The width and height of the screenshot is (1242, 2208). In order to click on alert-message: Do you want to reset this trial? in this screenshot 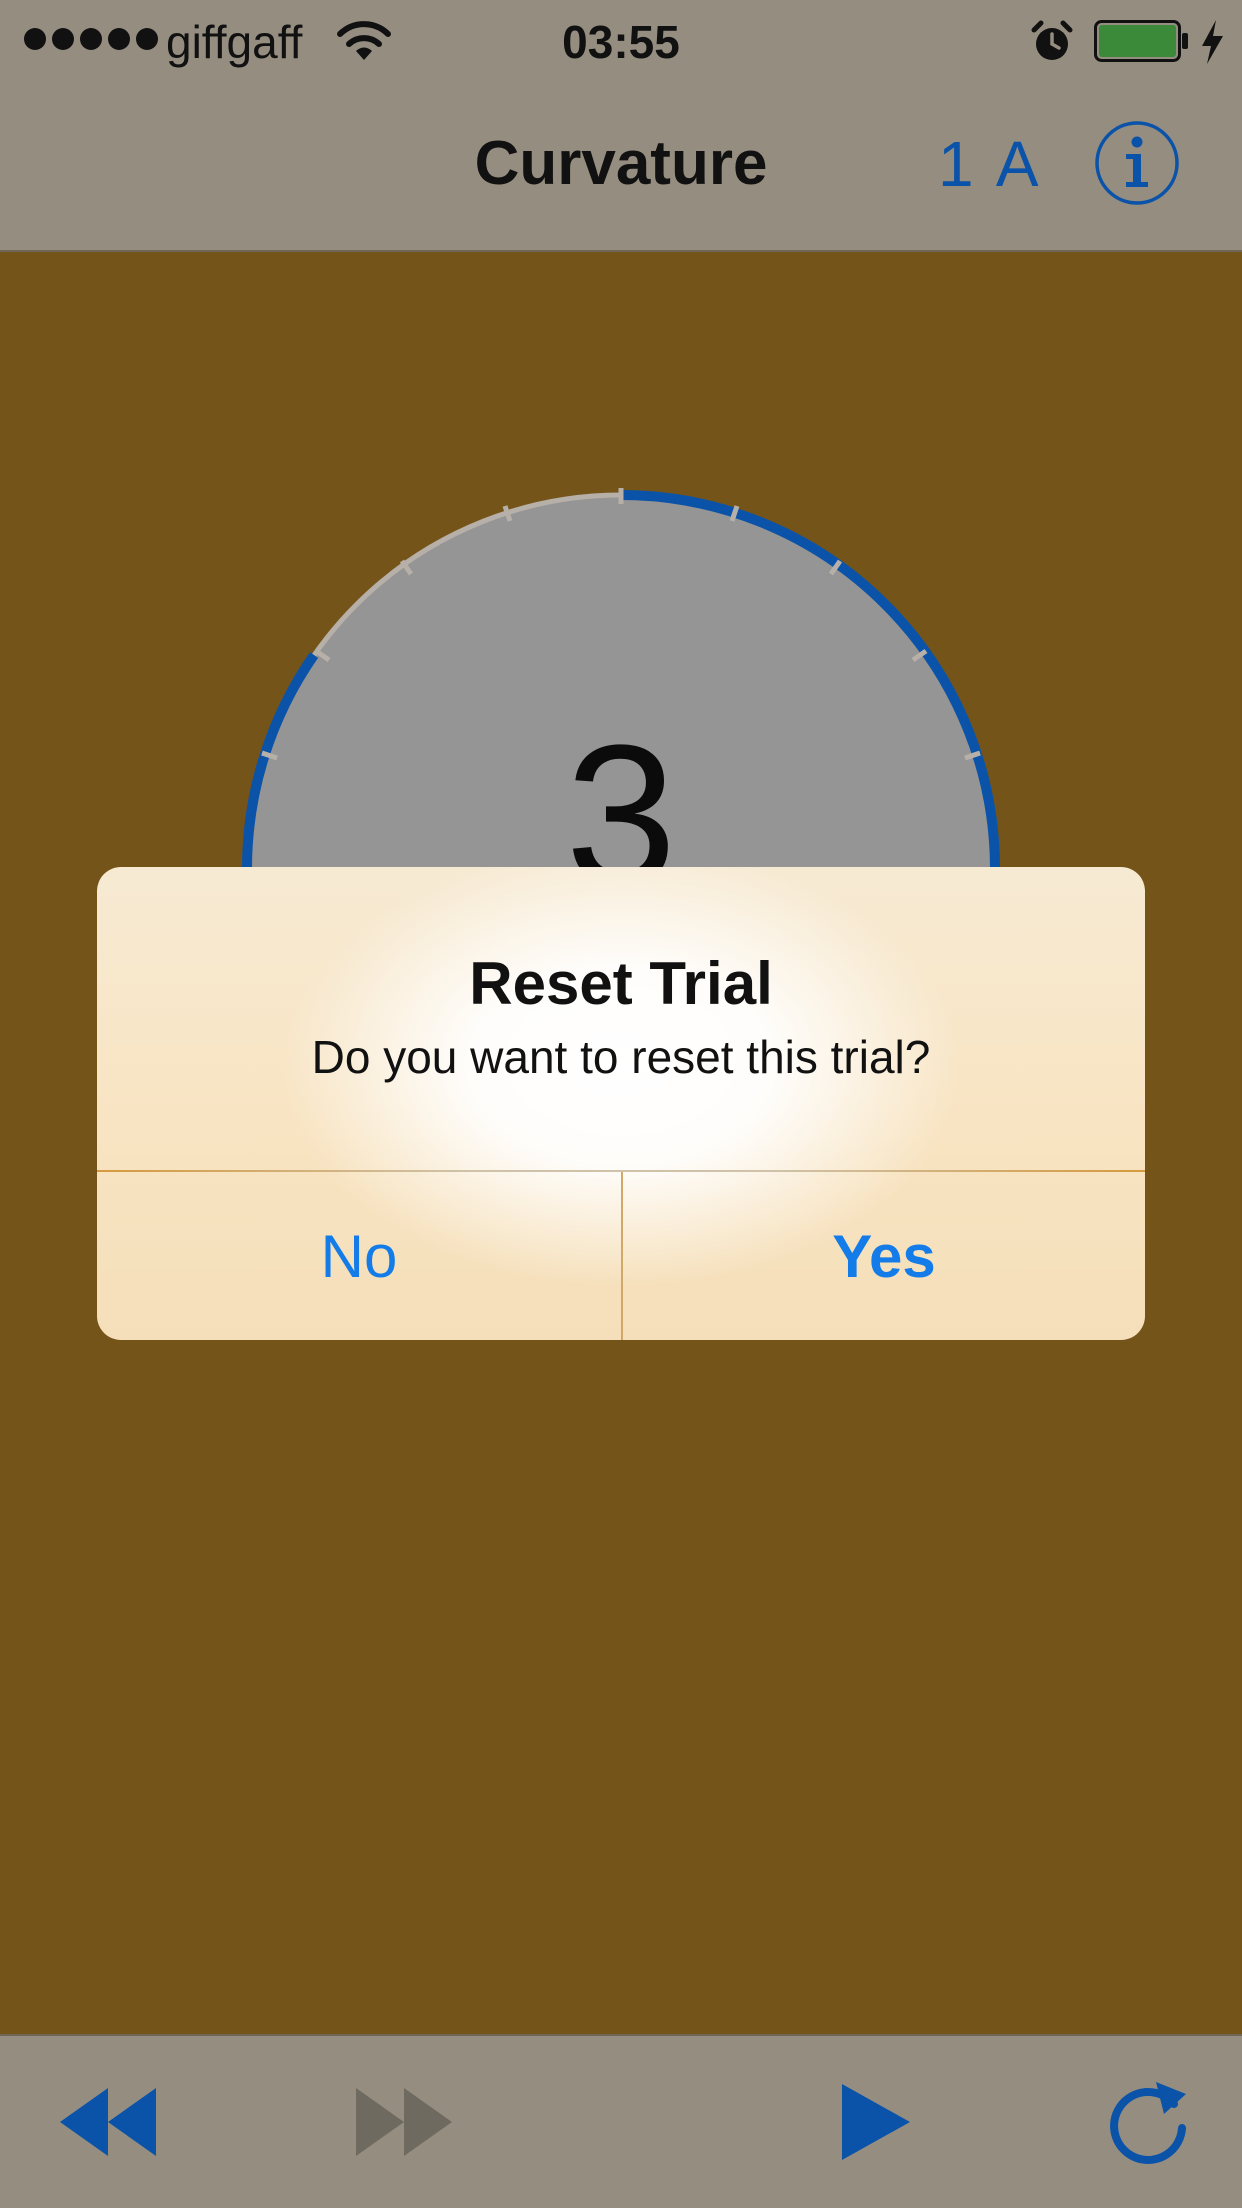, I will do `click(621, 1057)`.